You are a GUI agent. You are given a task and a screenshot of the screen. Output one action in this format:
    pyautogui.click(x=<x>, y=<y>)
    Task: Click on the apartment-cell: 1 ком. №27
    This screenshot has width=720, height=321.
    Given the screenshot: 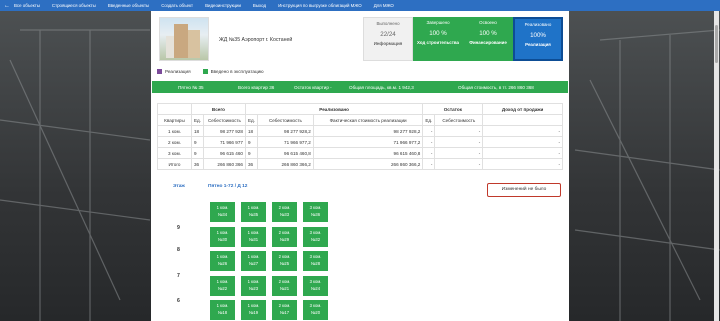 What is the action you would take?
    pyautogui.click(x=253, y=261)
    